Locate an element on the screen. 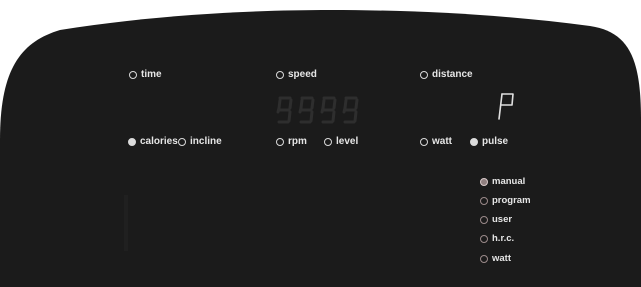 The width and height of the screenshot is (641, 287). calories-label: calories is located at coordinates (159, 141).